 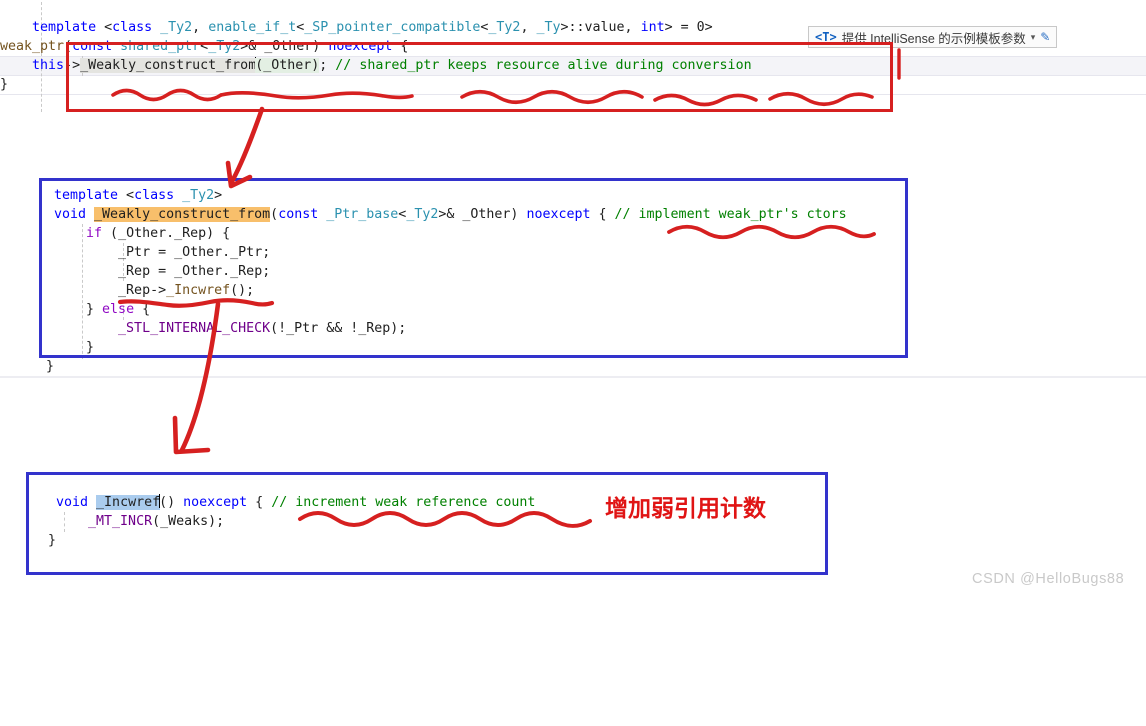 What do you see at coordinates (604, 27) in the screenshot?
I see `token-value: value` at bounding box center [604, 27].